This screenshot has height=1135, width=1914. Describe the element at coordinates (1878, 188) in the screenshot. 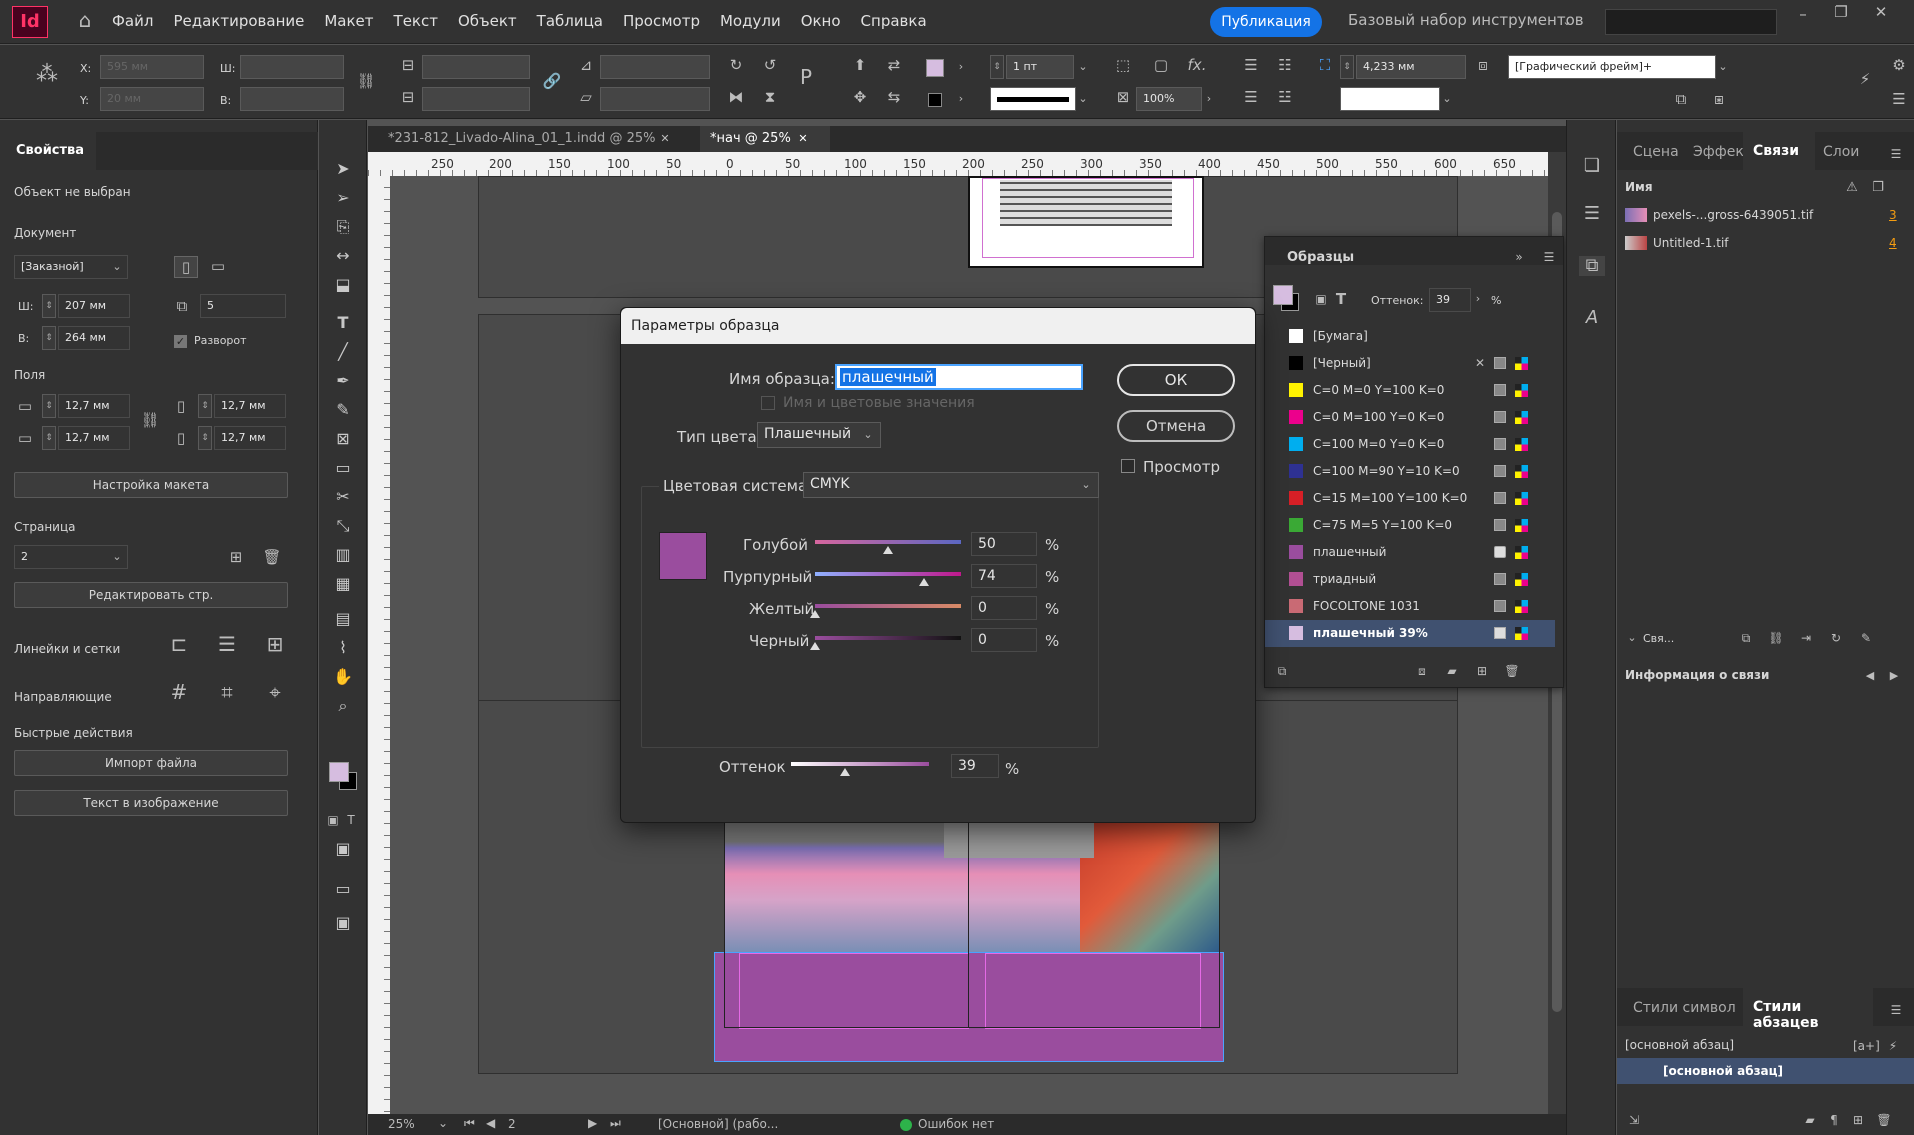

I see `page-icon: ❐` at that location.